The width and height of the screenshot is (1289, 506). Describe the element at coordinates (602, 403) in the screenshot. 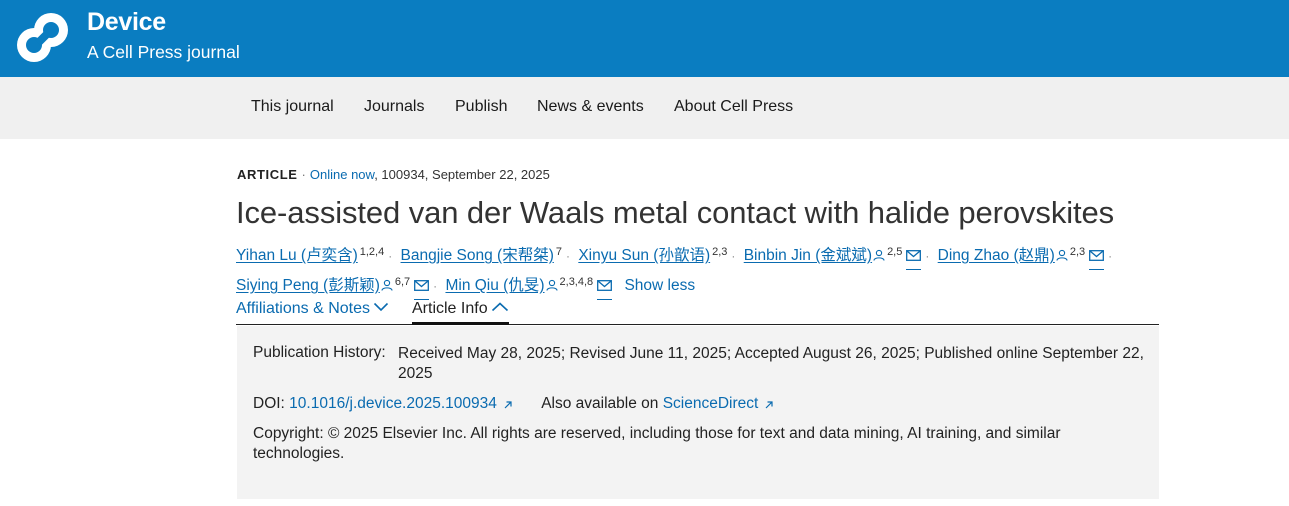

I see `also-available-label: Also available on` at that location.